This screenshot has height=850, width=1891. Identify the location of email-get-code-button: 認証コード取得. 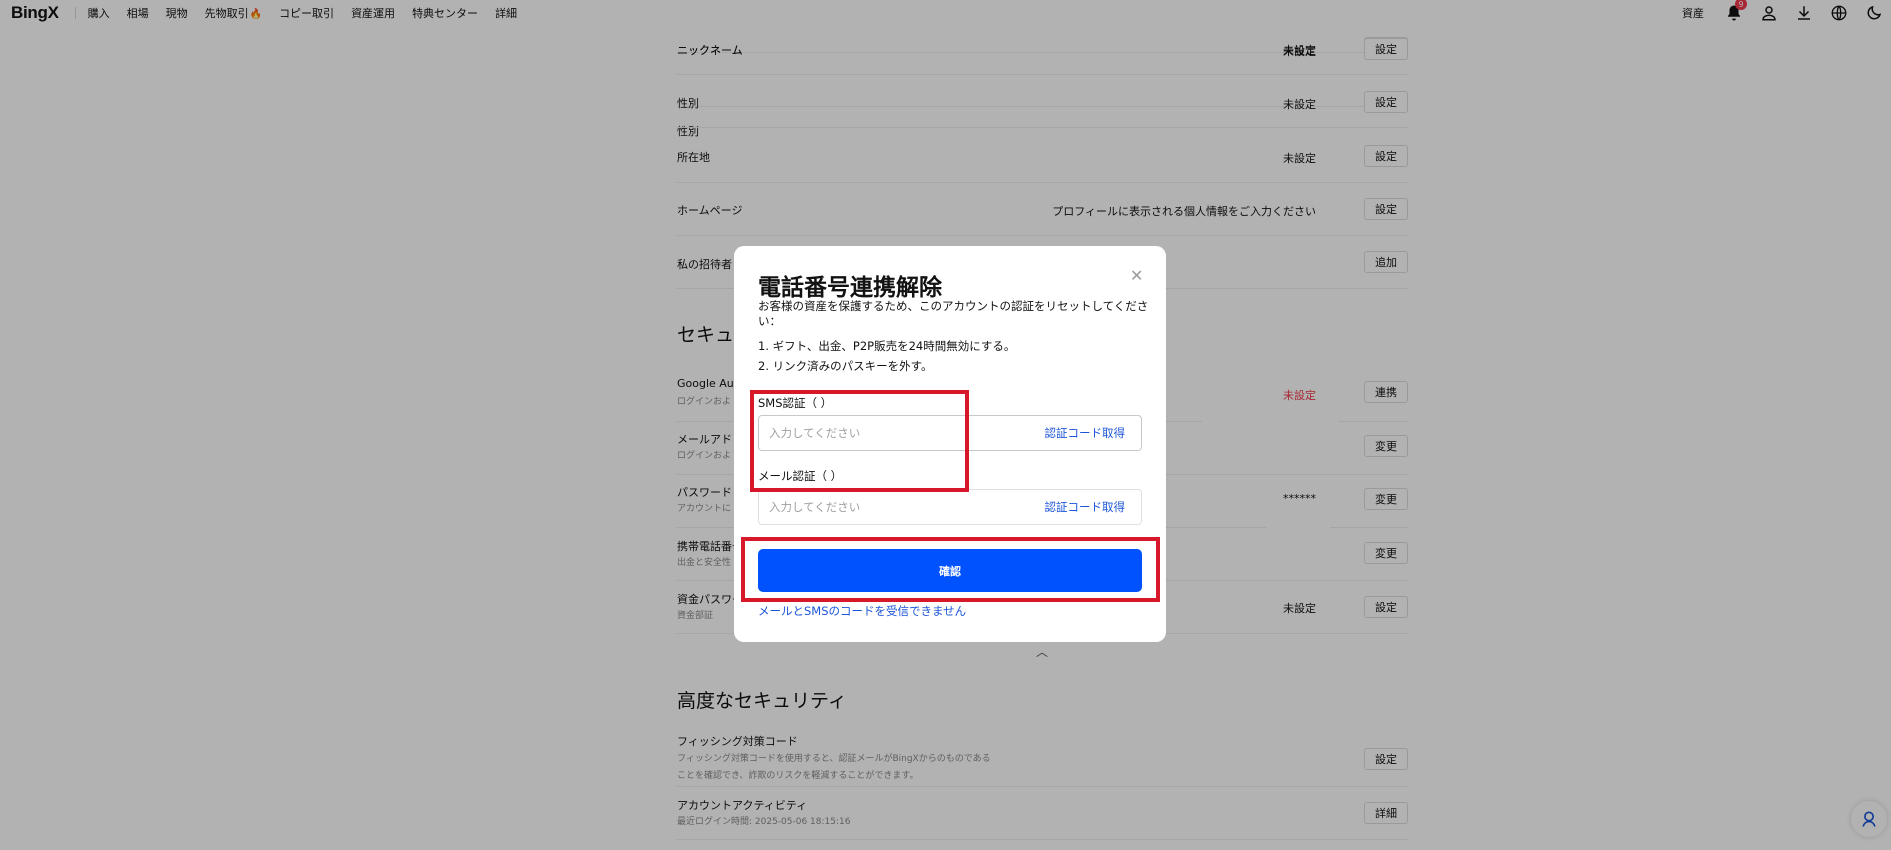
(1085, 507).